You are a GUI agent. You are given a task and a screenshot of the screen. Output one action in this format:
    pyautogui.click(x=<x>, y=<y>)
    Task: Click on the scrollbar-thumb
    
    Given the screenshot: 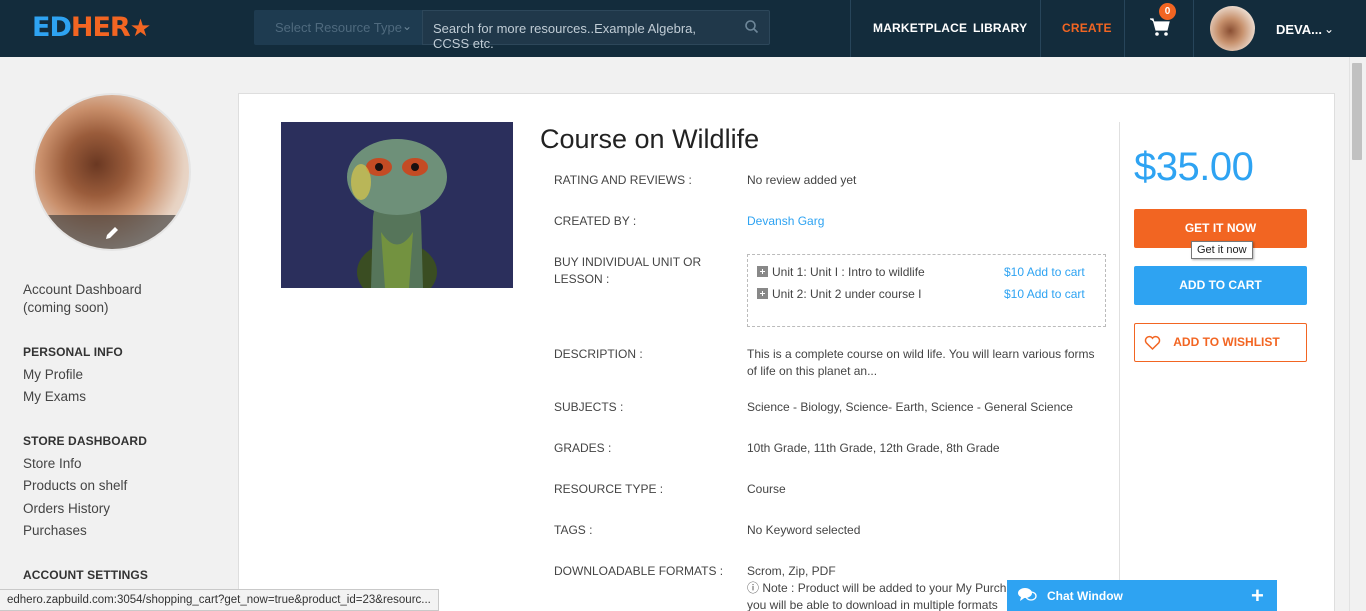 What is the action you would take?
    pyautogui.click(x=1357, y=111)
    